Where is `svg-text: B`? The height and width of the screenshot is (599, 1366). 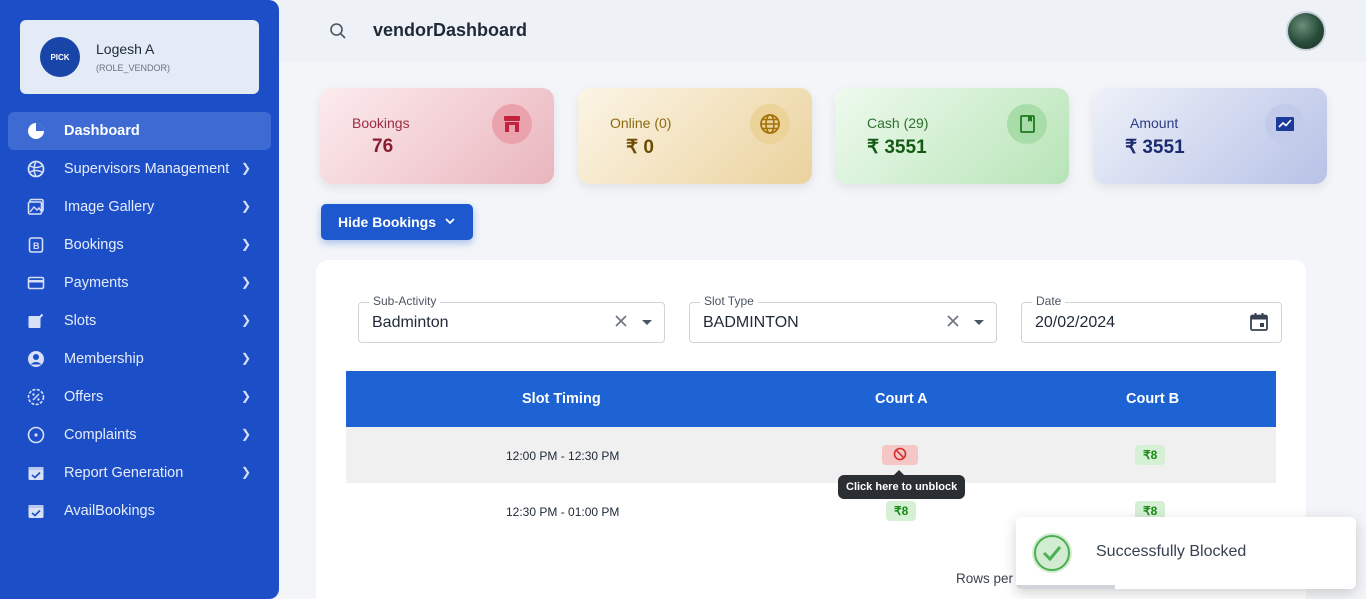 svg-text: B is located at coordinates (36, 246).